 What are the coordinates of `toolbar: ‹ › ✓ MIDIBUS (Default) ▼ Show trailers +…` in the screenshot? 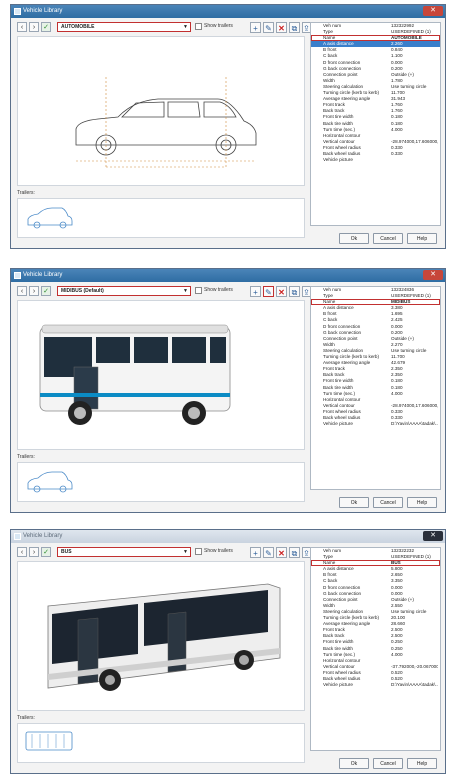 It's located at (164, 292).